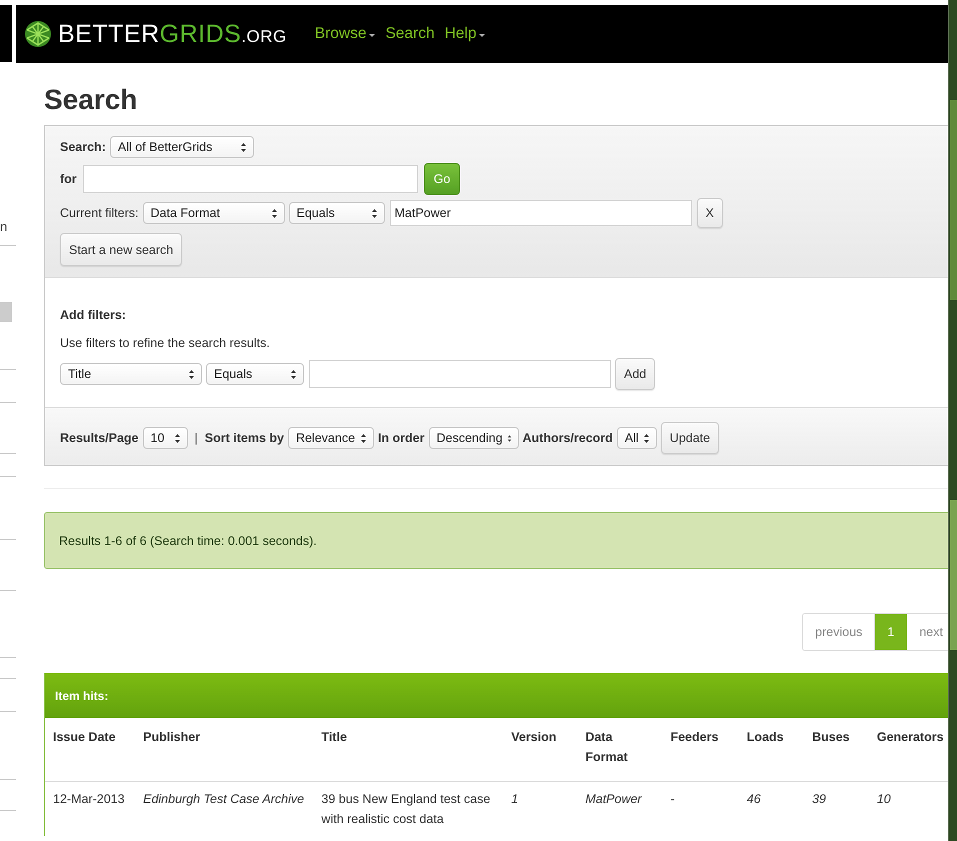 The width and height of the screenshot is (957, 841). Describe the element at coordinates (540, 809) in the screenshot. I see `table-cell: 1` at that location.